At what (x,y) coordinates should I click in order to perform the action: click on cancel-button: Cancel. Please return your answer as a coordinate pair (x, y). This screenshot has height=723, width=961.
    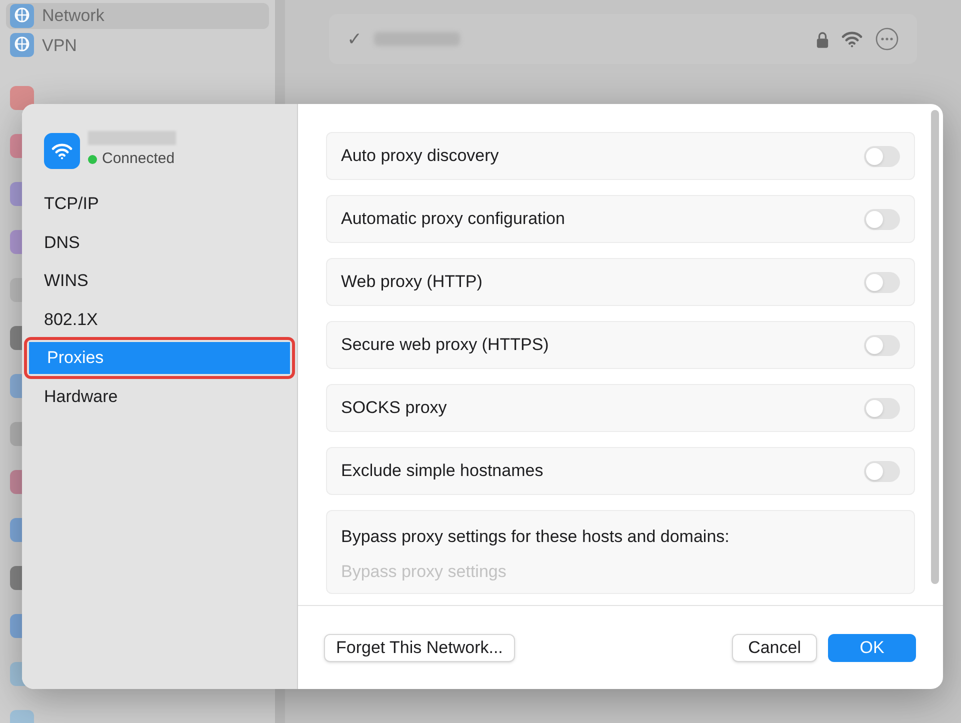
    Looking at the image, I should click on (774, 648).